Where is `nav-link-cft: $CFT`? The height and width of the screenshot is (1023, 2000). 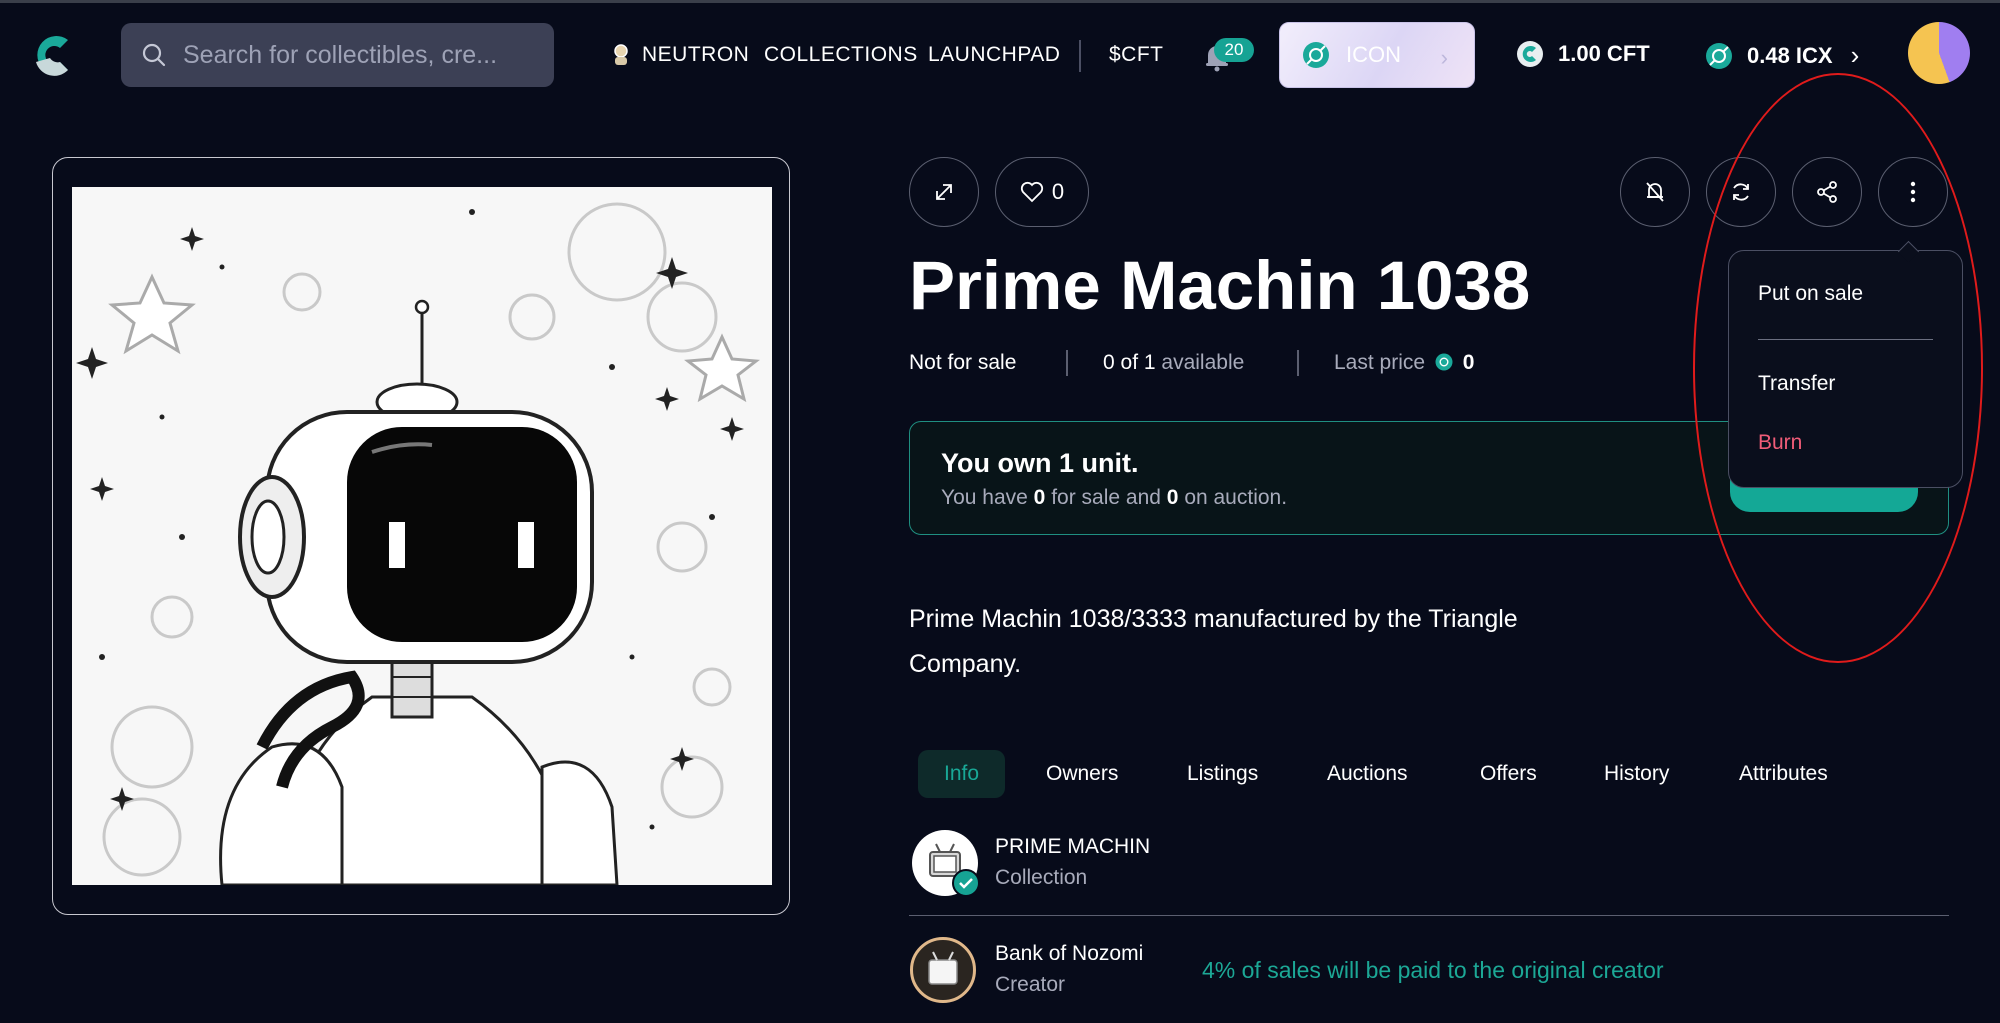
nav-link-cft: $CFT is located at coordinates (1136, 55).